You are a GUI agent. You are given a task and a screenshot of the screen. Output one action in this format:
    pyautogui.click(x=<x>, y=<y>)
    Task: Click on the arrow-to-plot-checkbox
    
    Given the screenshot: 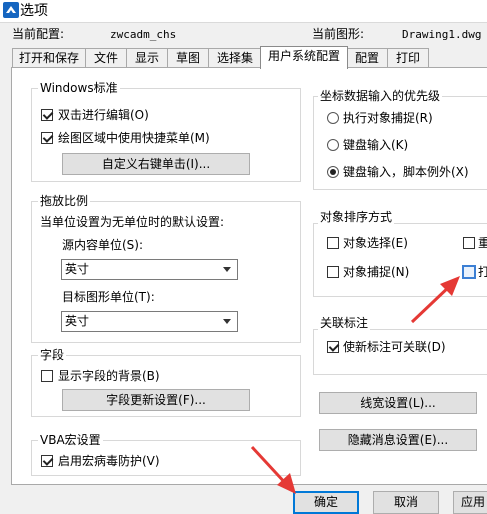 What is the action you would take?
    pyautogui.click(x=435, y=300)
    